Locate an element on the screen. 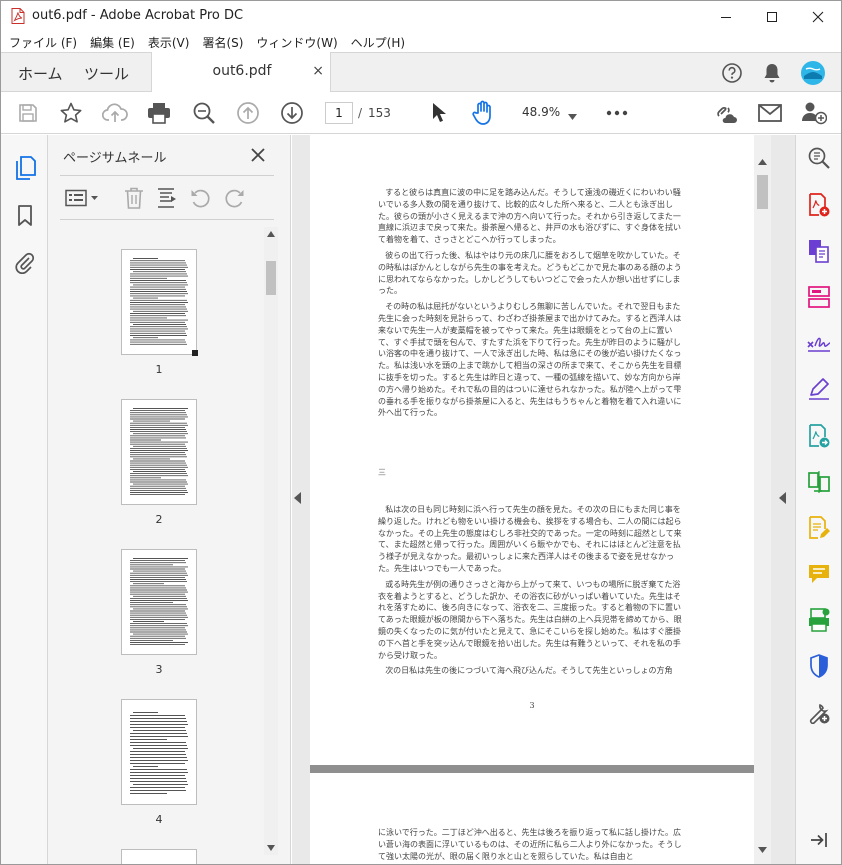  thumbnail-label: 4 is located at coordinates (159, 819).